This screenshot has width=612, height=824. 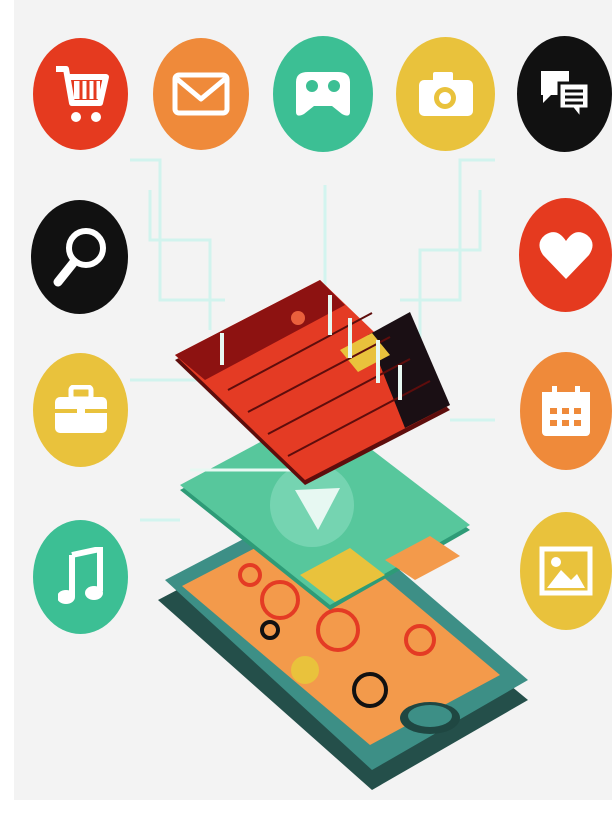 I want to click on heart-icon, so click(x=565, y=255).